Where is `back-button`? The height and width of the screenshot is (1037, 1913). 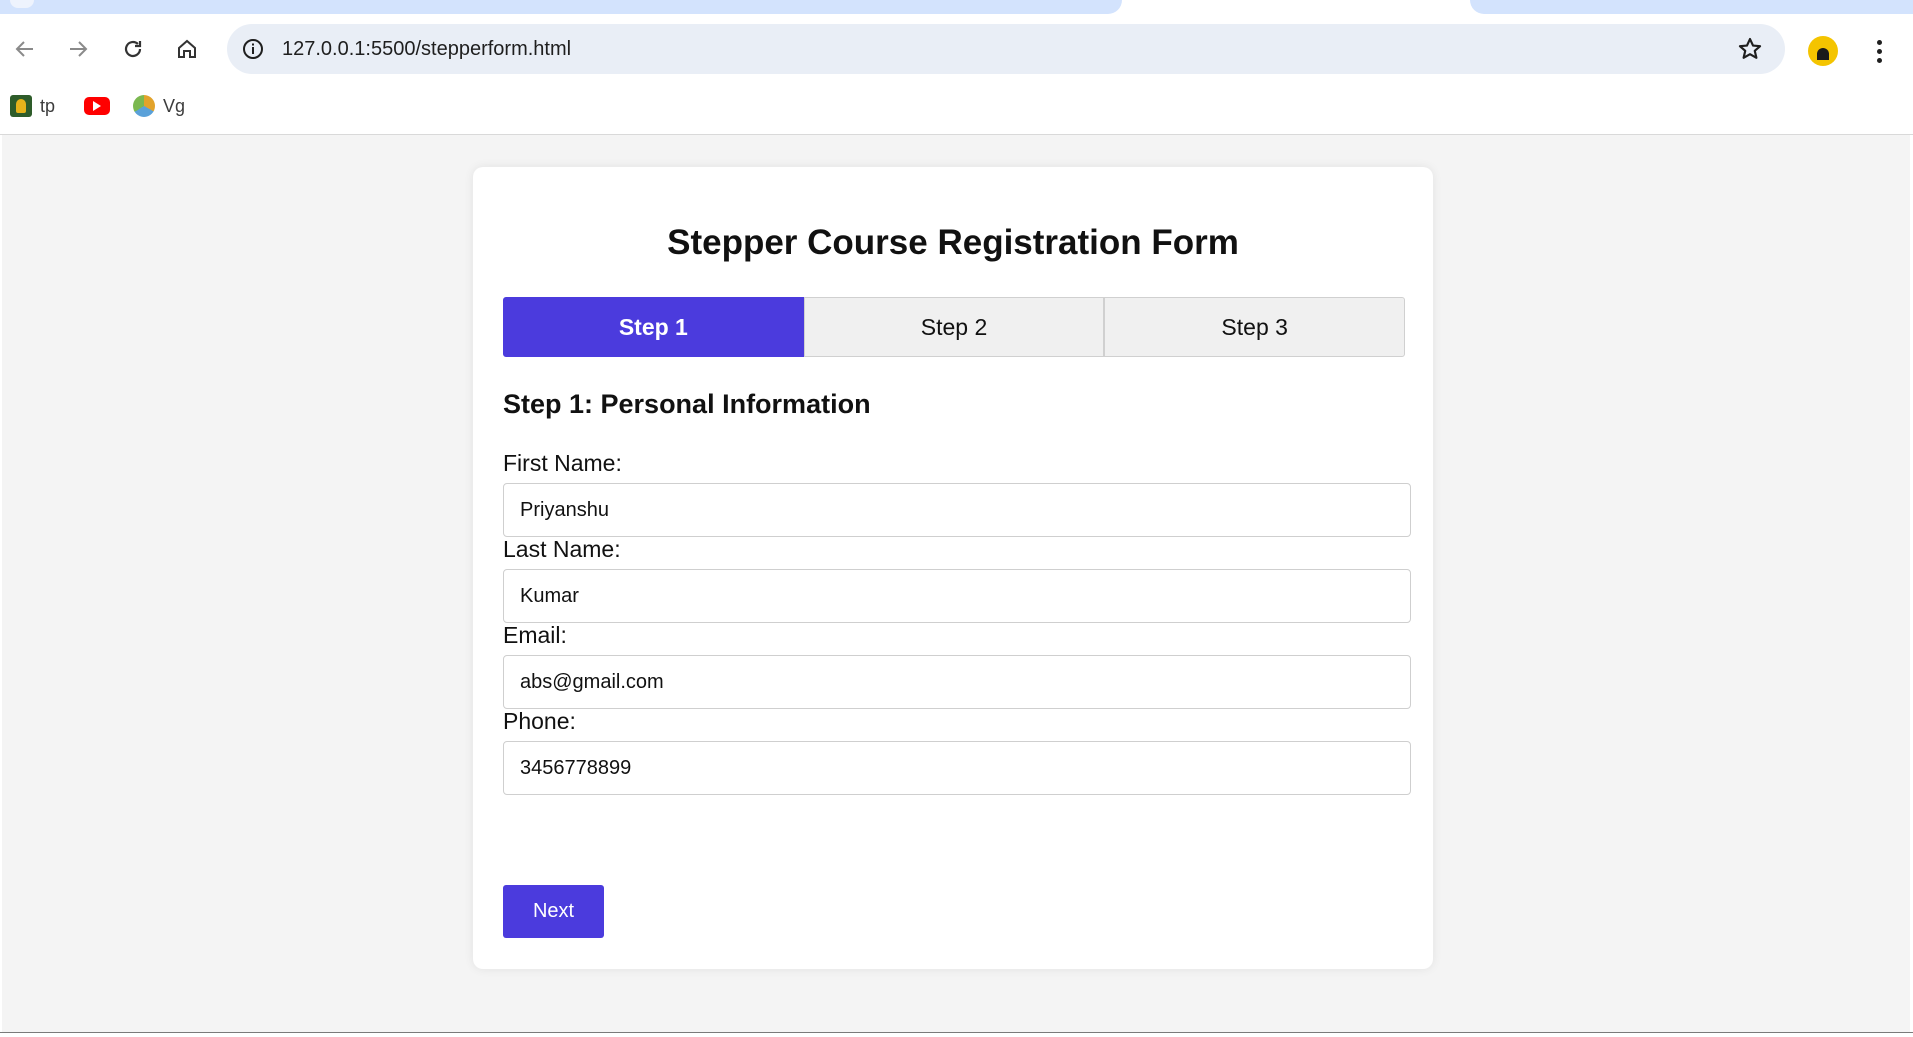 back-button is located at coordinates (25, 49).